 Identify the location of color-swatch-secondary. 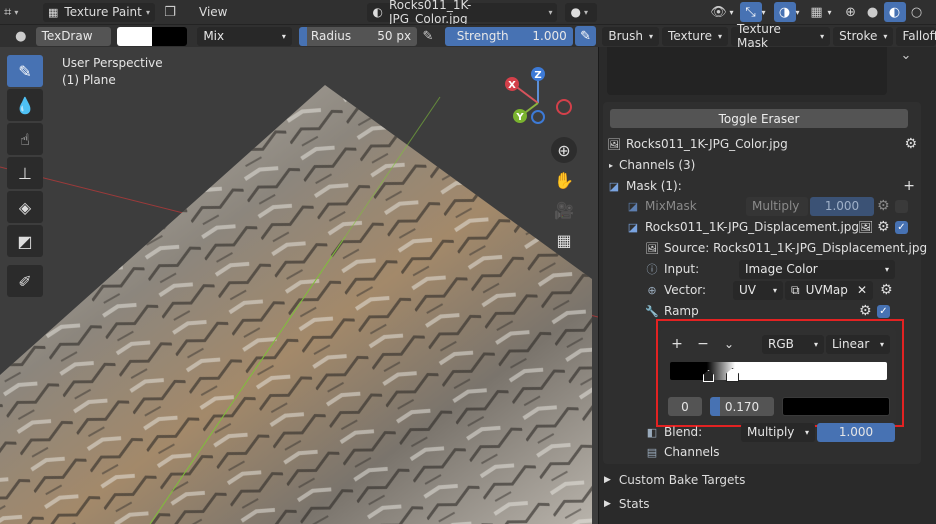
(169, 36).